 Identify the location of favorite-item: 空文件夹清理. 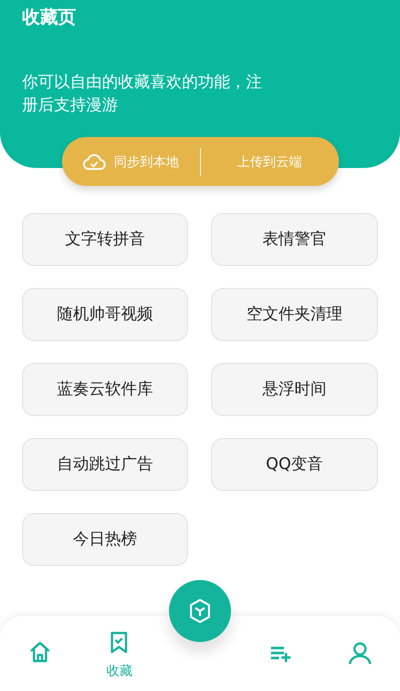
(294, 314).